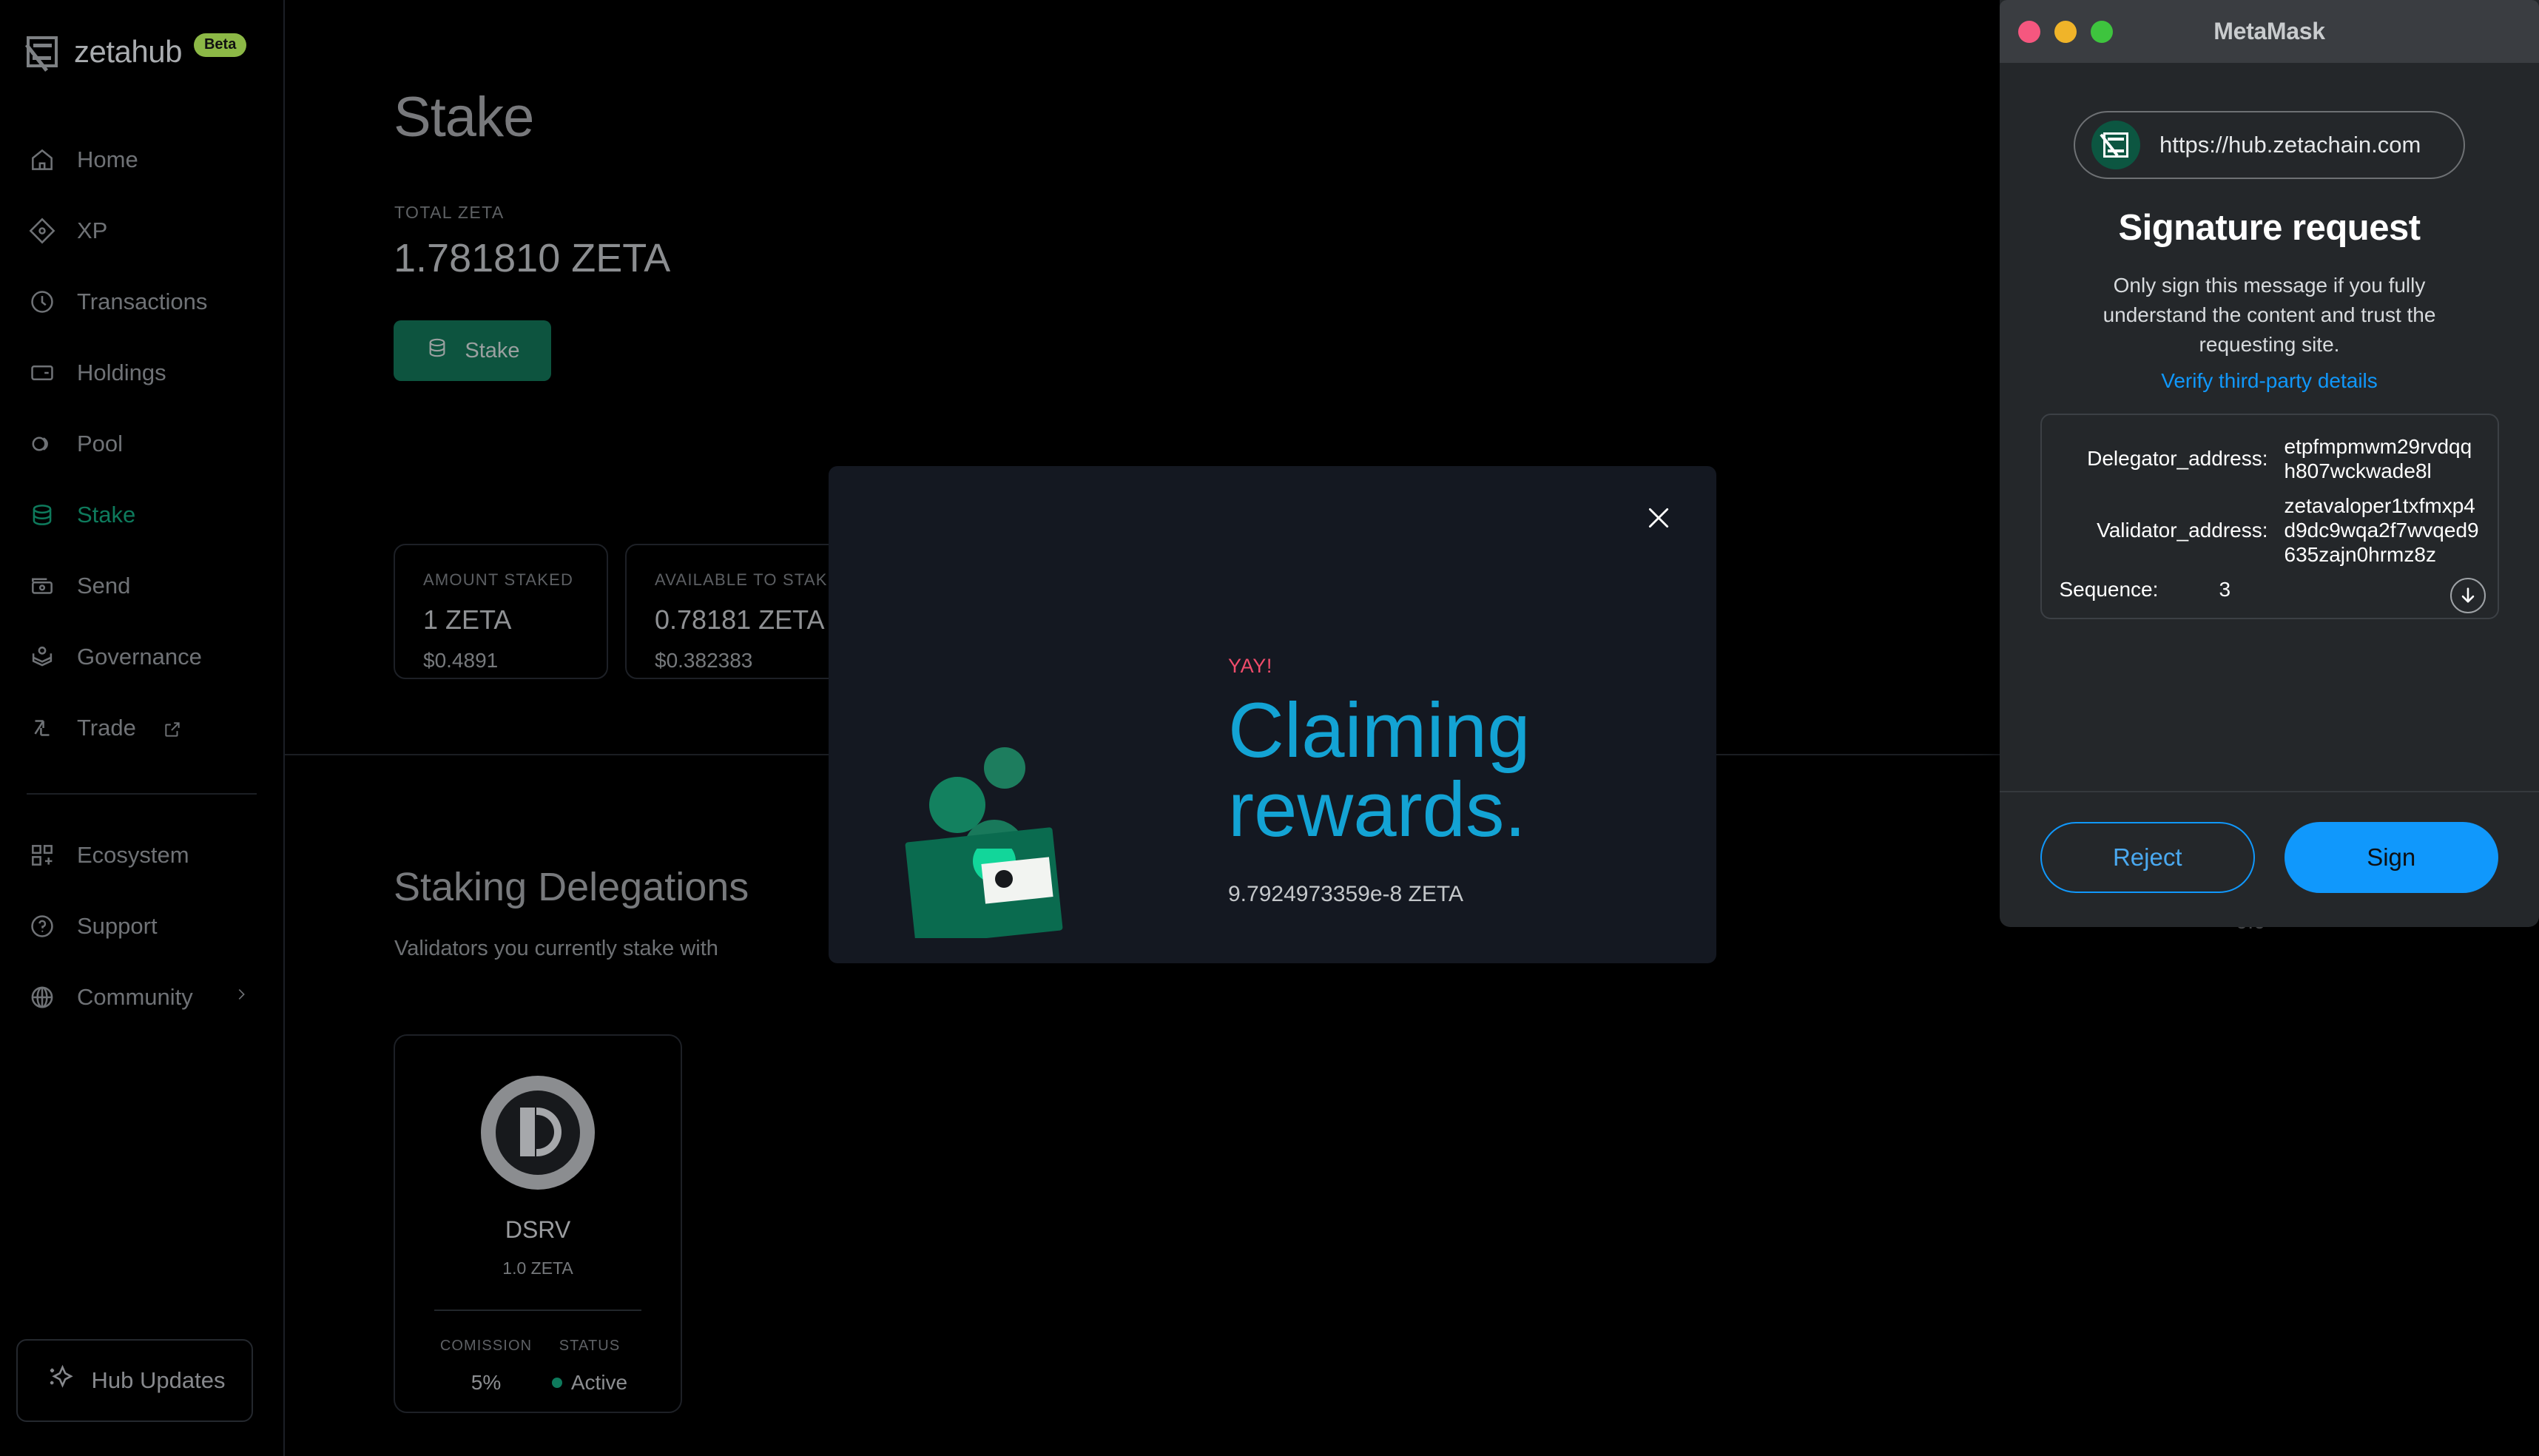 The width and height of the screenshot is (2539, 1456). Describe the element at coordinates (486, 1346) in the screenshot. I see `commission-label: COMISSION` at that location.